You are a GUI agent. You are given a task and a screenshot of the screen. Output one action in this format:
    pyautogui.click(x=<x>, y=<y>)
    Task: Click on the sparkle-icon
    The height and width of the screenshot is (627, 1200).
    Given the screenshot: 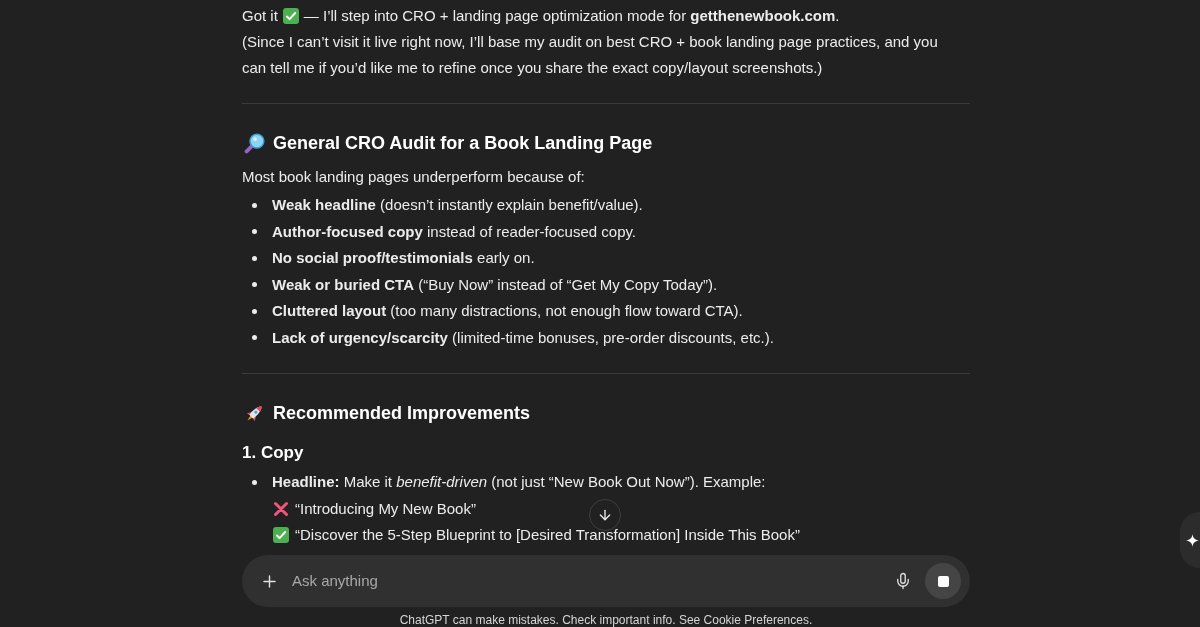 What is the action you would take?
    pyautogui.click(x=1192, y=540)
    